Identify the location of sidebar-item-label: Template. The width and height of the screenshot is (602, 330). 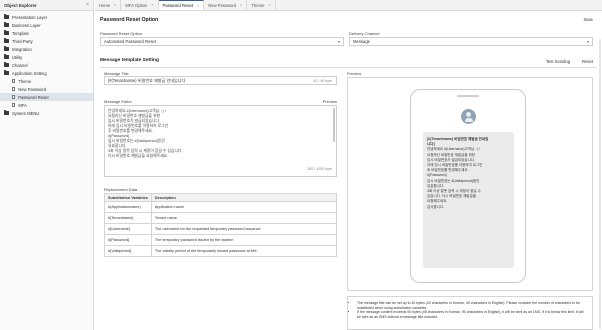
(20, 33).